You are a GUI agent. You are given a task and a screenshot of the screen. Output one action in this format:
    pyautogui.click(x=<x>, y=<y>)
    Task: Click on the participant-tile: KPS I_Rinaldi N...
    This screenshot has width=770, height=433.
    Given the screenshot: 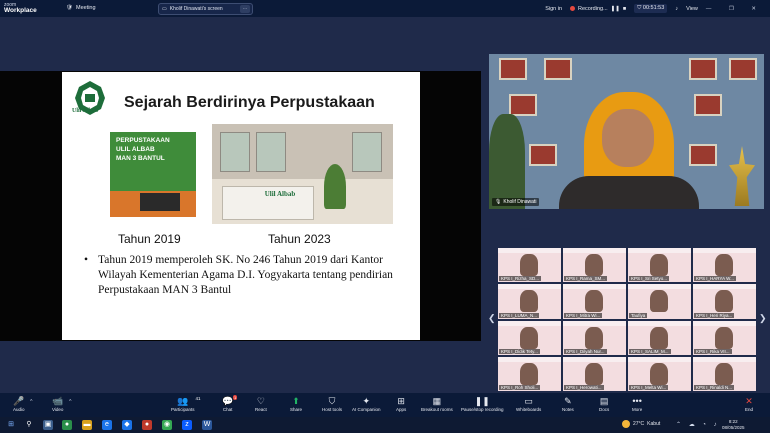 What is the action you would take?
    pyautogui.click(x=724, y=373)
    